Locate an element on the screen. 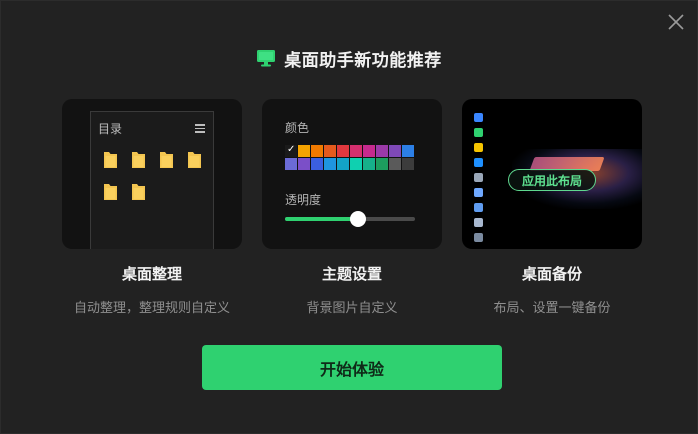  start-experience-button: 开始体验 is located at coordinates (352, 367).